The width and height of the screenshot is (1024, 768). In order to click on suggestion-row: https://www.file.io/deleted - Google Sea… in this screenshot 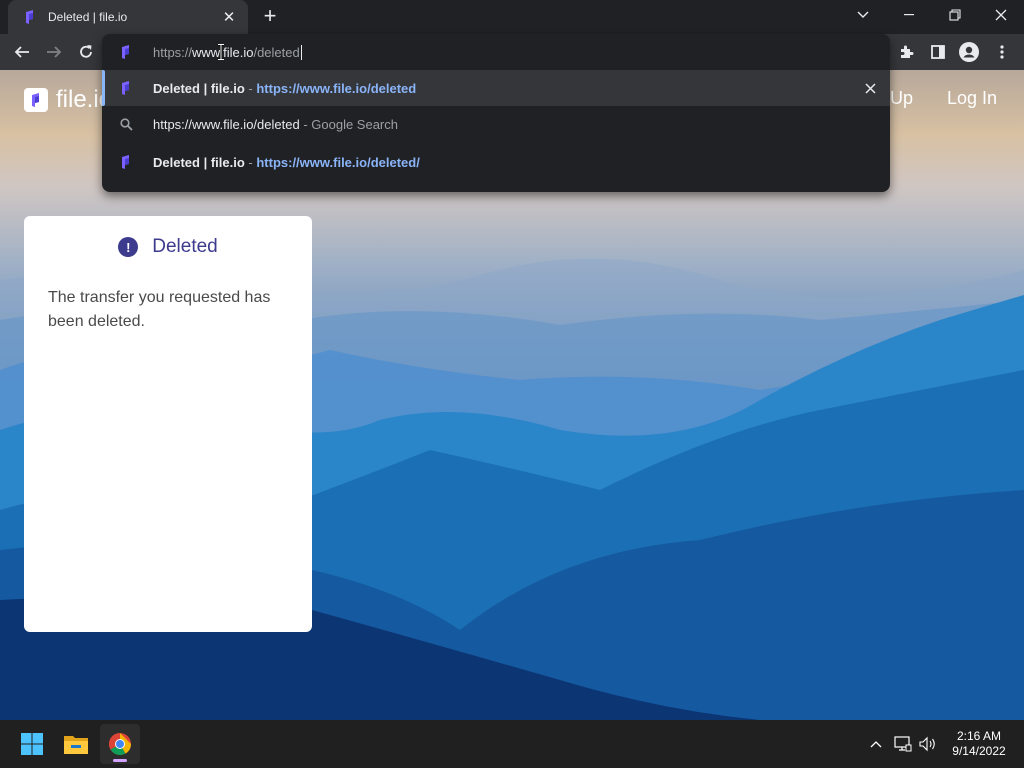, I will do `click(496, 124)`.